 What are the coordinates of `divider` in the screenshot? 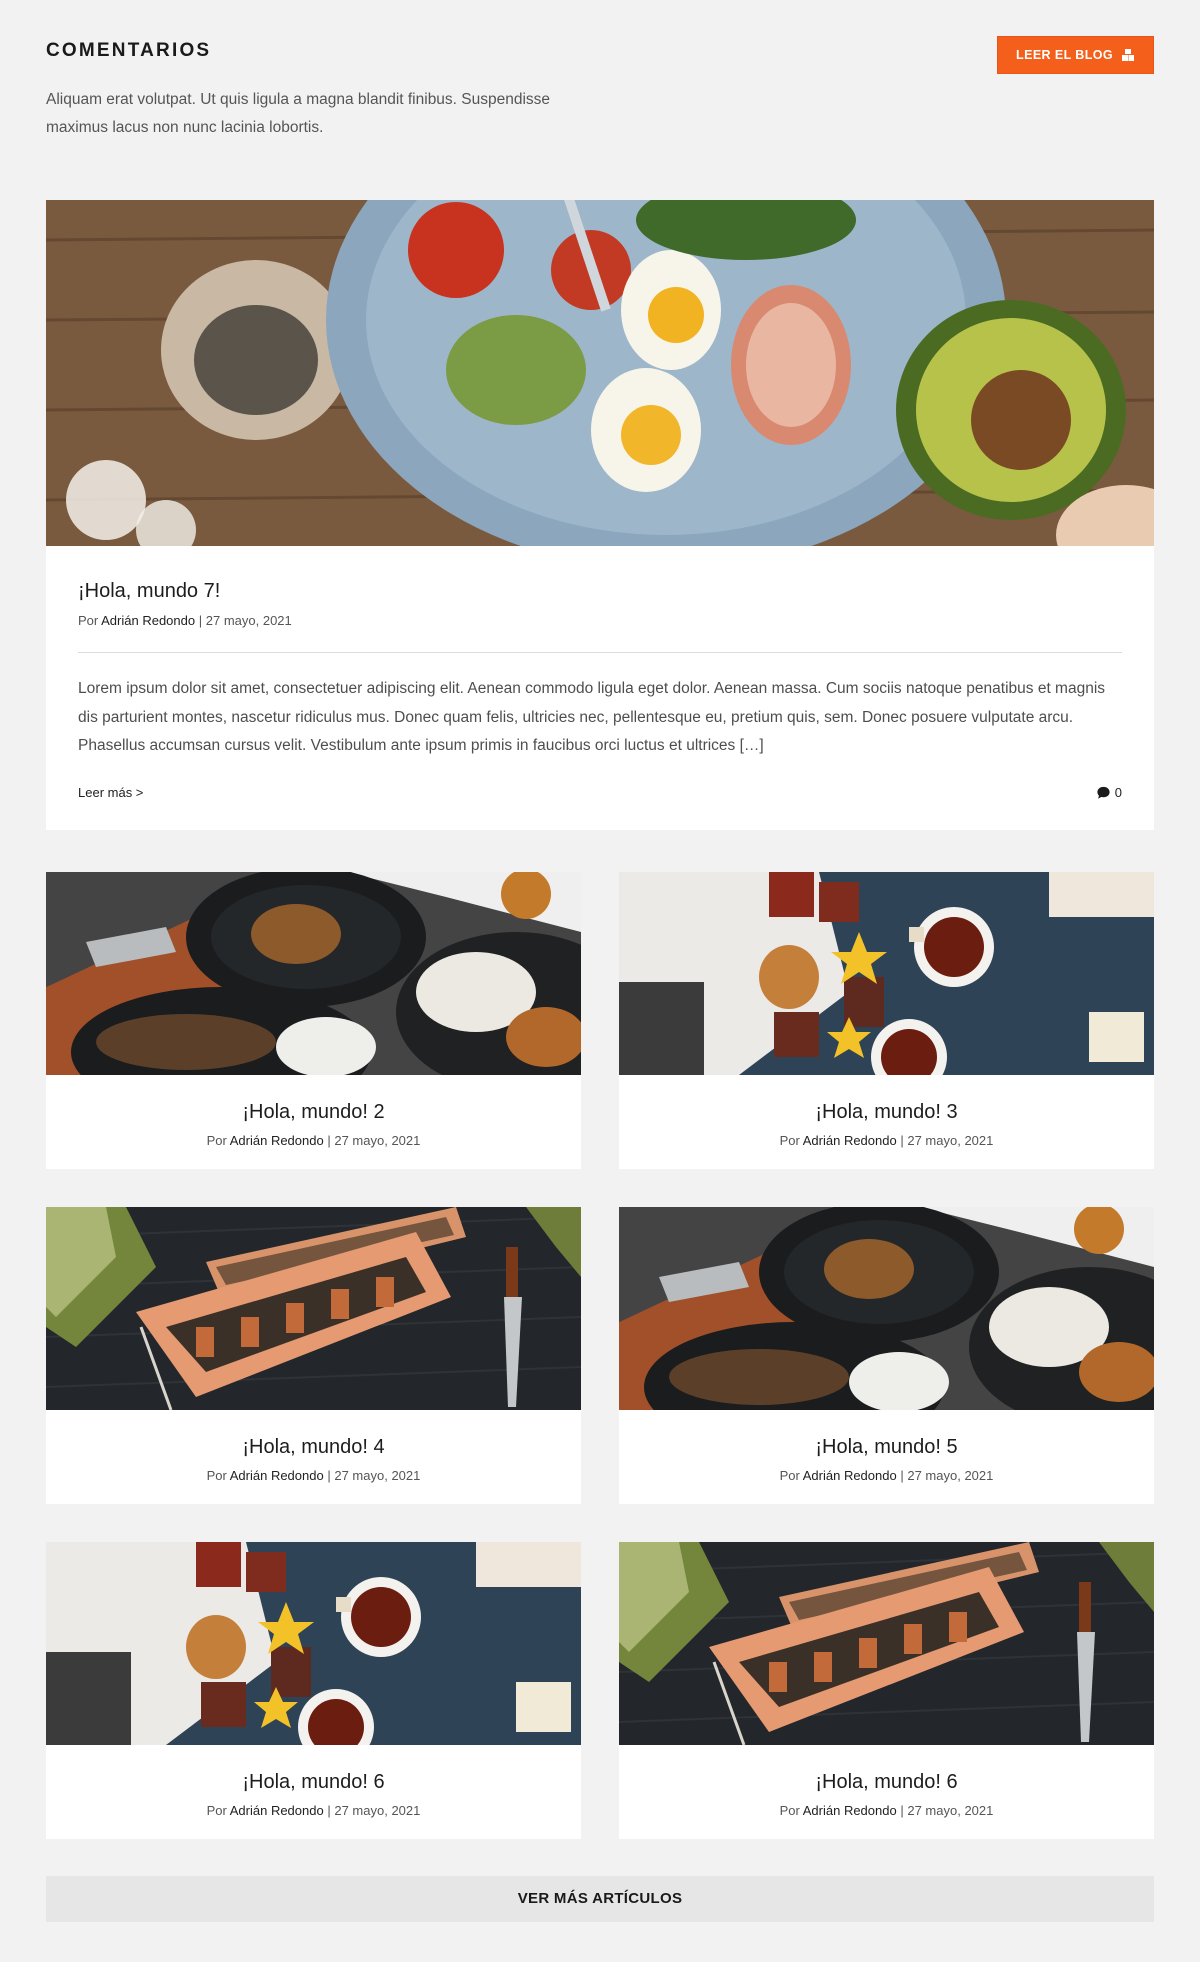 It's located at (600, 652).